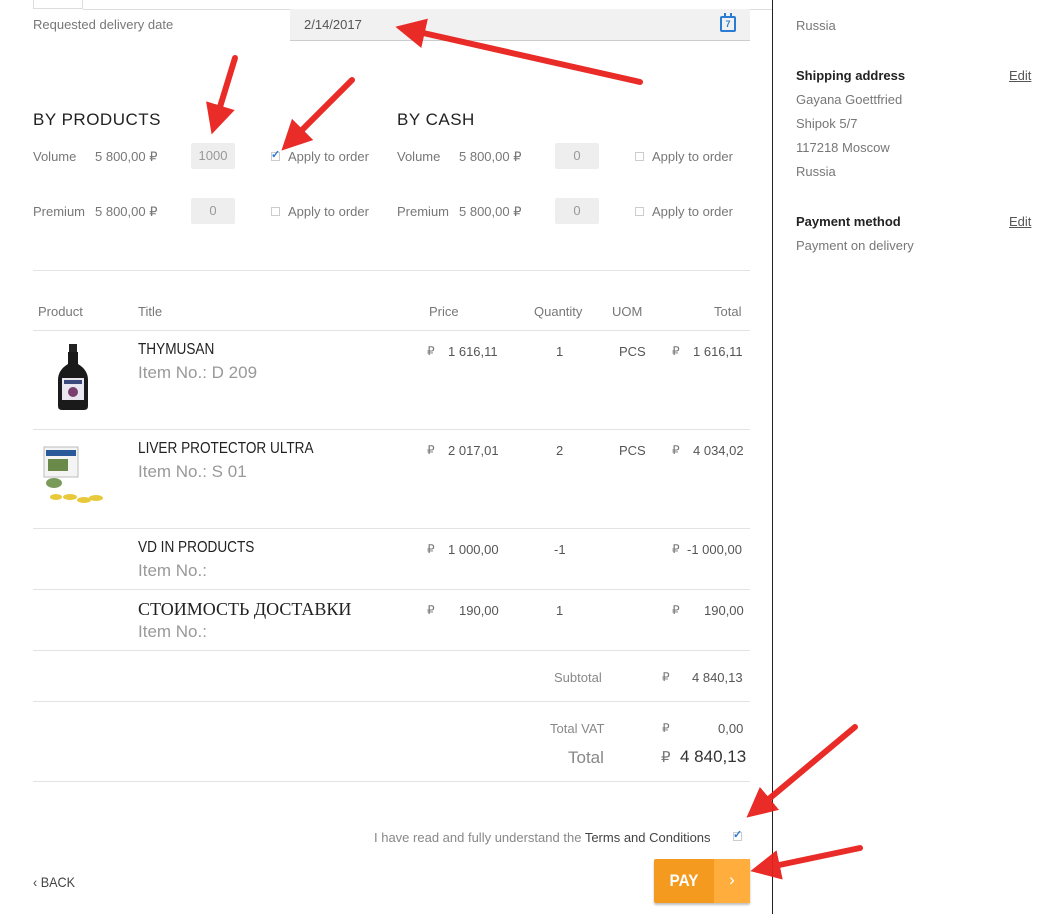 This screenshot has width=1061, height=914. I want to click on by-cash-volume-checkbox, so click(639, 156).